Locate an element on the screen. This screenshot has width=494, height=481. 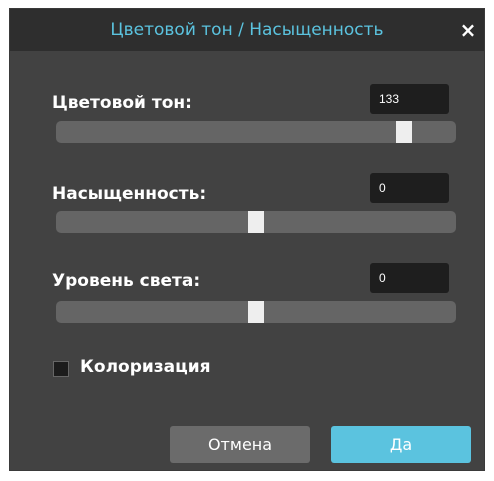
lightness-slider-thumb is located at coordinates (256, 312).